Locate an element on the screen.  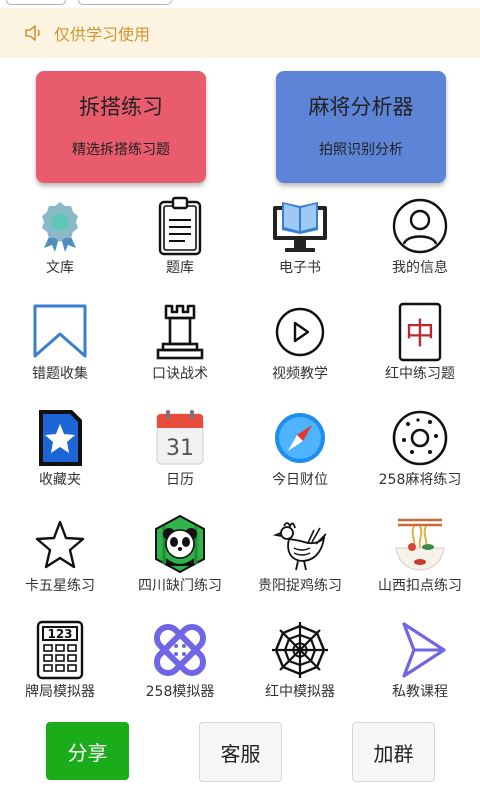
grid-item-hand-simulator: 123 牌局模拟器 is located at coordinates (60, 670).